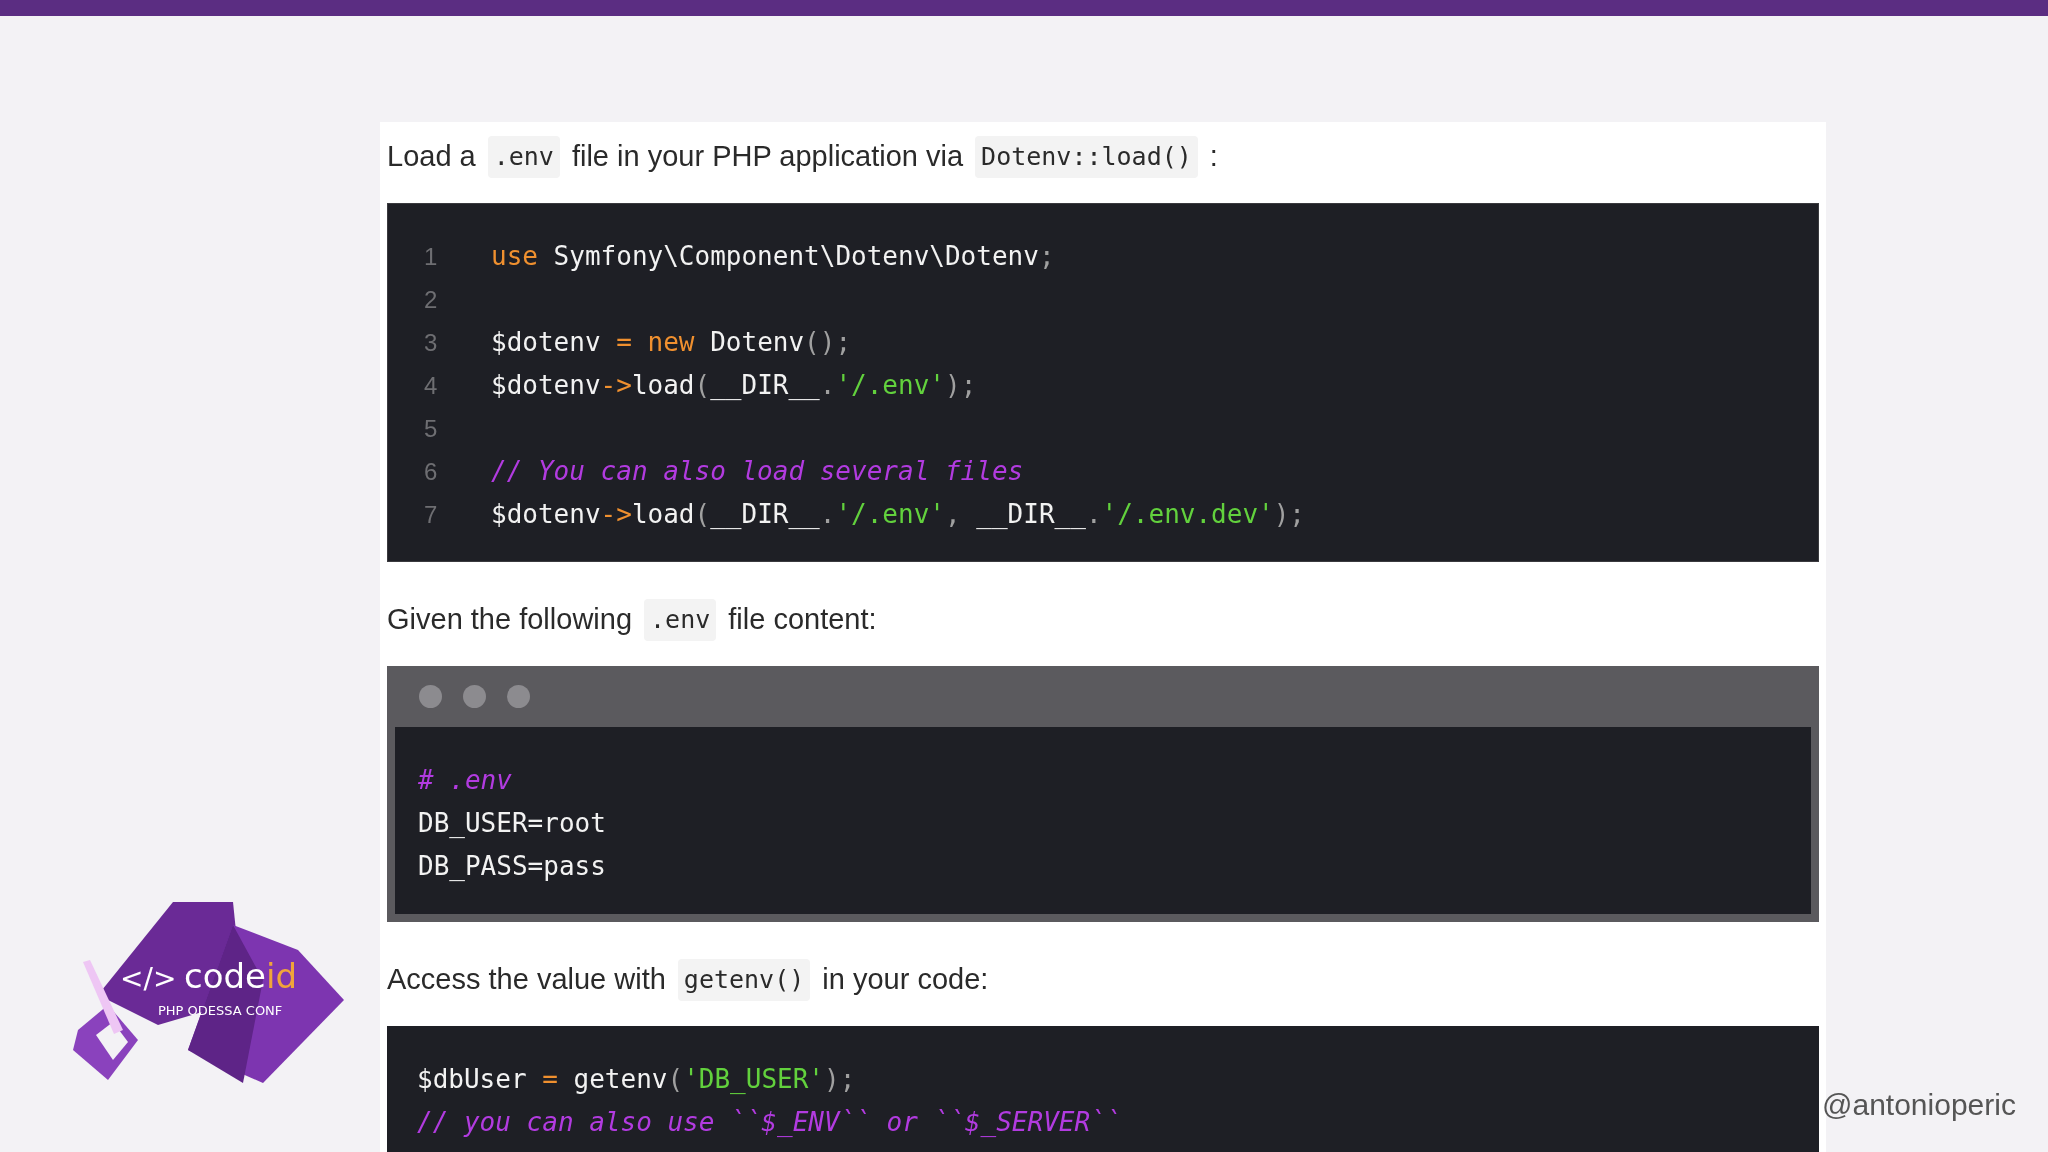  What do you see at coordinates (671, 342) in the screenshot?
I see `code-line: $dotenv = new Dotenv();` at bounding box center [671, 342].